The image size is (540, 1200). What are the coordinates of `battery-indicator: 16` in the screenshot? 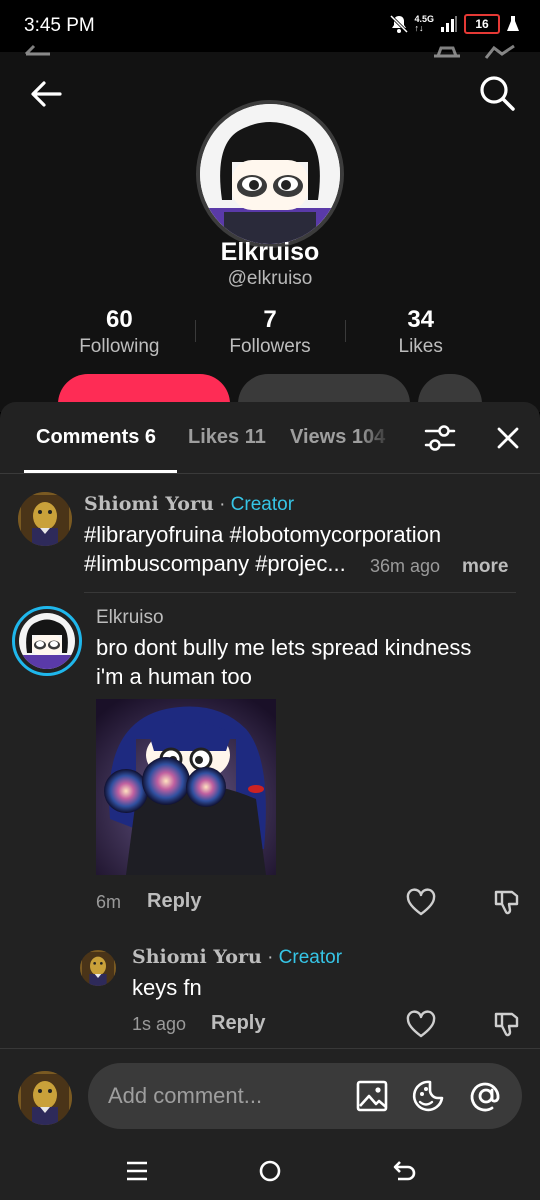 It's located at (482, 24).